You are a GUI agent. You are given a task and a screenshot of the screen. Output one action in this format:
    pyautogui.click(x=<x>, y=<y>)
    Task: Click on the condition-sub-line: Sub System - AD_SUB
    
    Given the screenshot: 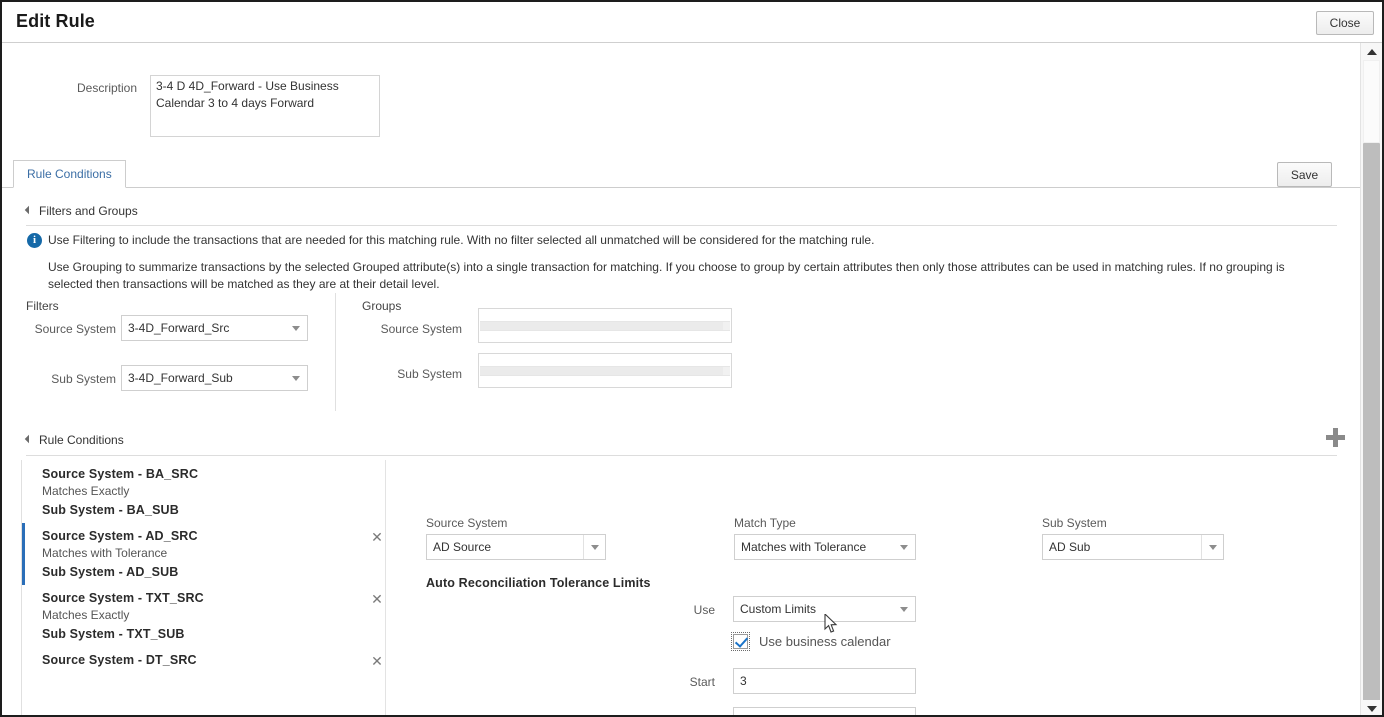 What is the action you would take?
    pyautogui.click(x=110, y=572)
    